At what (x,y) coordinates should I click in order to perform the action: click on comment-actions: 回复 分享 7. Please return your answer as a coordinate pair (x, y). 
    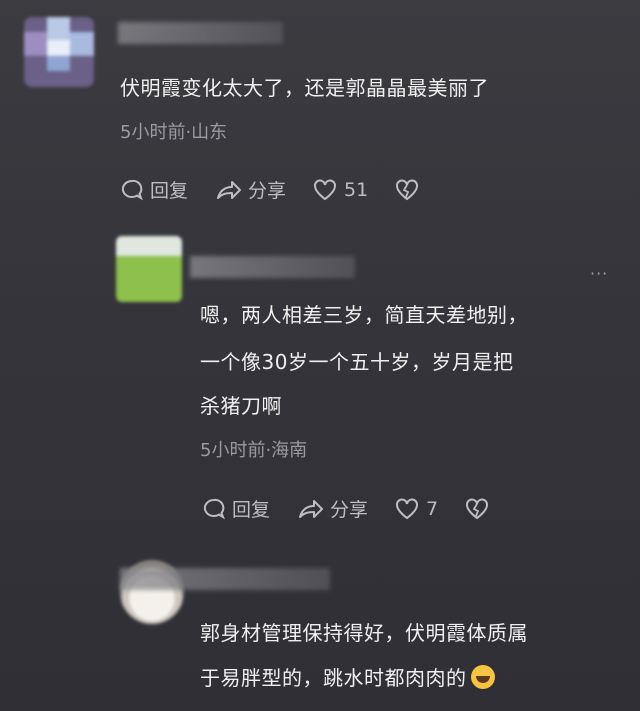
    Looking at the image, I should click on (362, 508).